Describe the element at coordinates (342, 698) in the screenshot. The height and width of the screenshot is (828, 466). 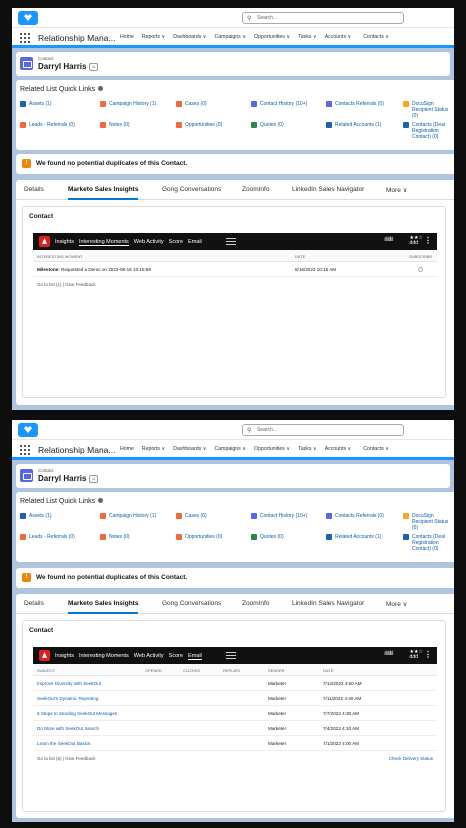
I see `email-date: 7/11/2022 4:40 AM` at that location.